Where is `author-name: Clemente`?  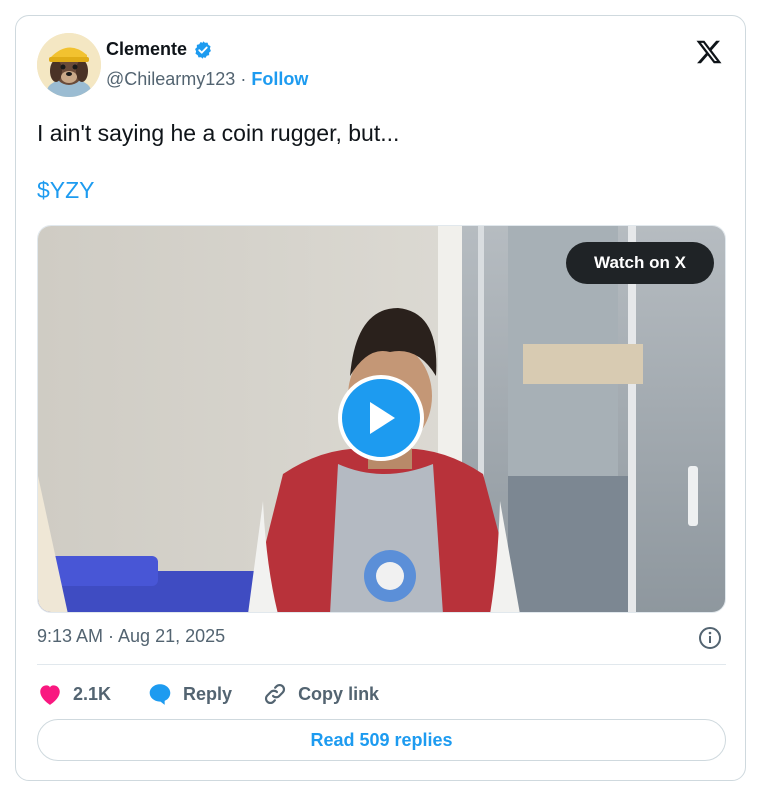 author-name: Clemente is located at coordinates (146, 49).